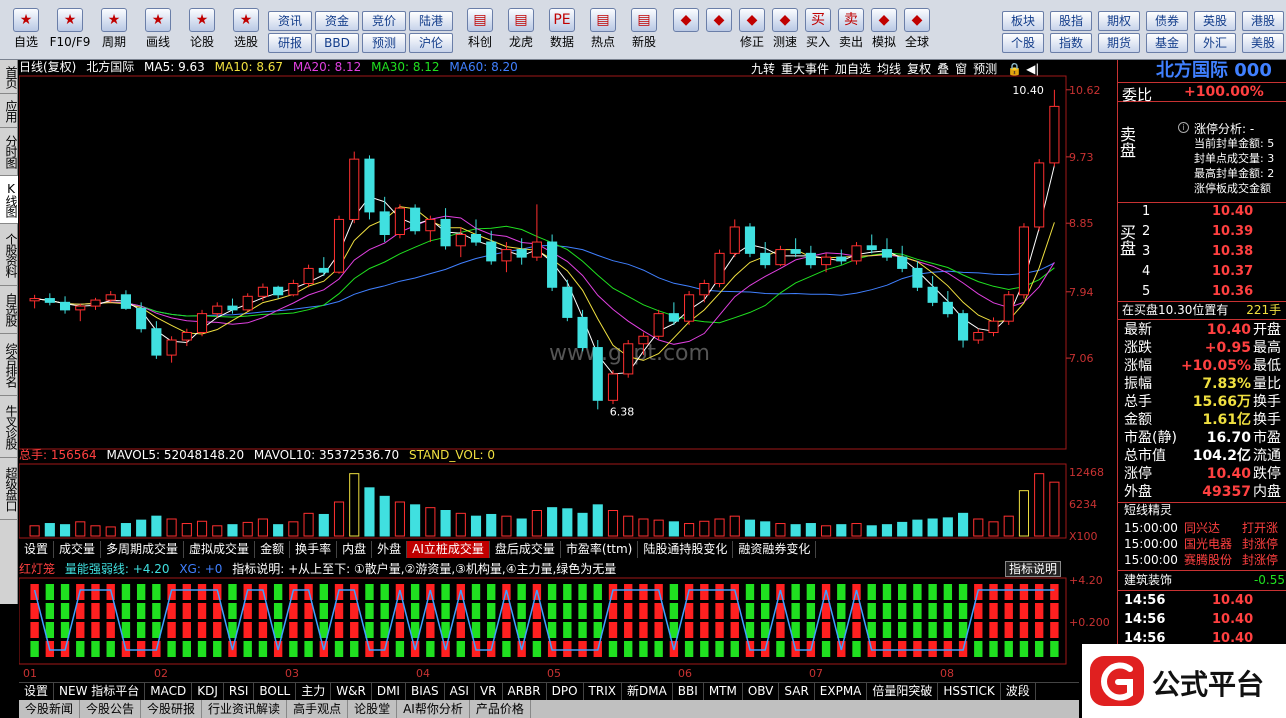 This screenshot has height=718, width=1286. Describe the element at coordinates (1215, 43) in the screenshot. I see `market-button: 外汇` at that location.